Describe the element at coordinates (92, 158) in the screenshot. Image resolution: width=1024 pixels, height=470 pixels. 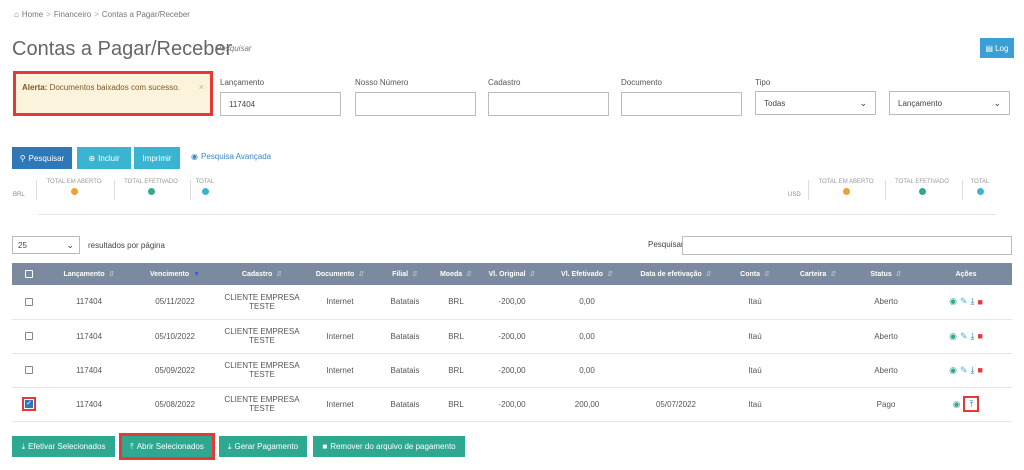
I see `plus-circle-icon: ⊕` at that location.